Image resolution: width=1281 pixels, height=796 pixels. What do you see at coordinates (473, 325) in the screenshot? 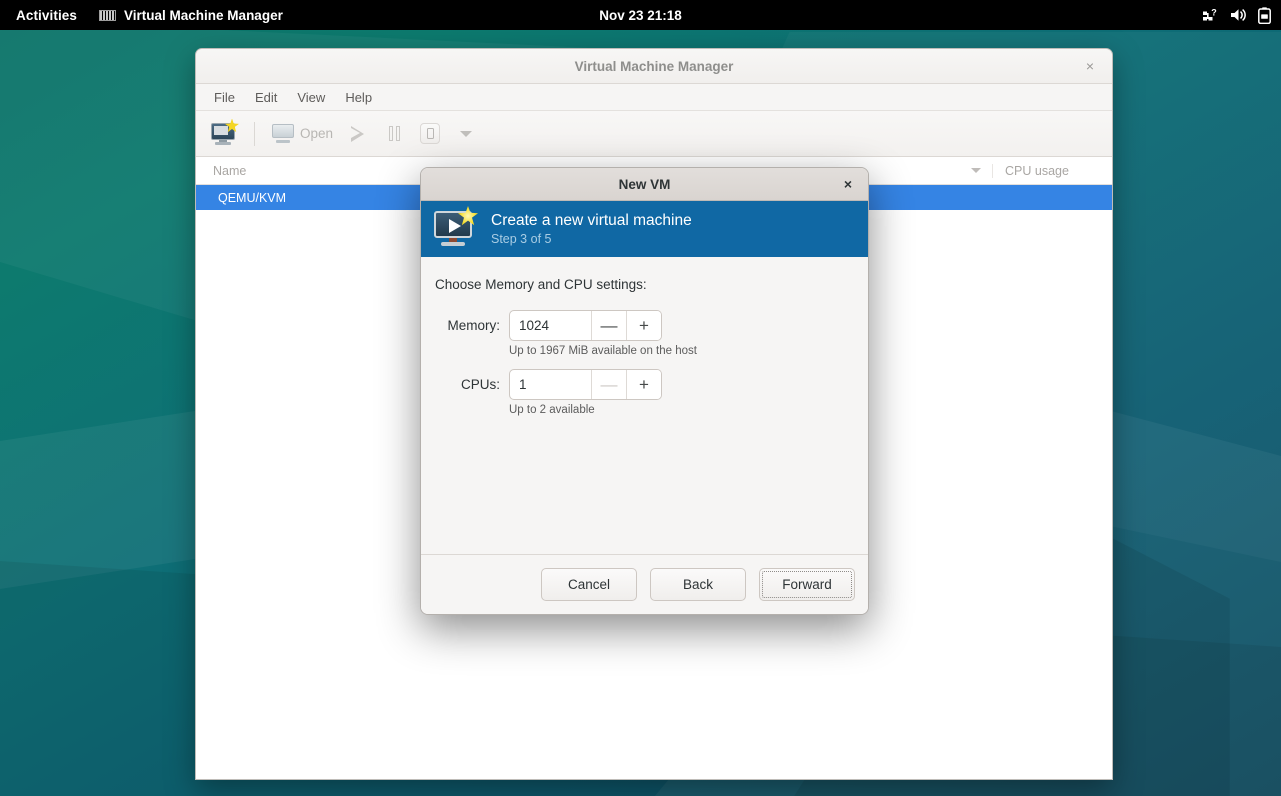
I see `memory-label: Memory:` at bounding box center [473, 325].